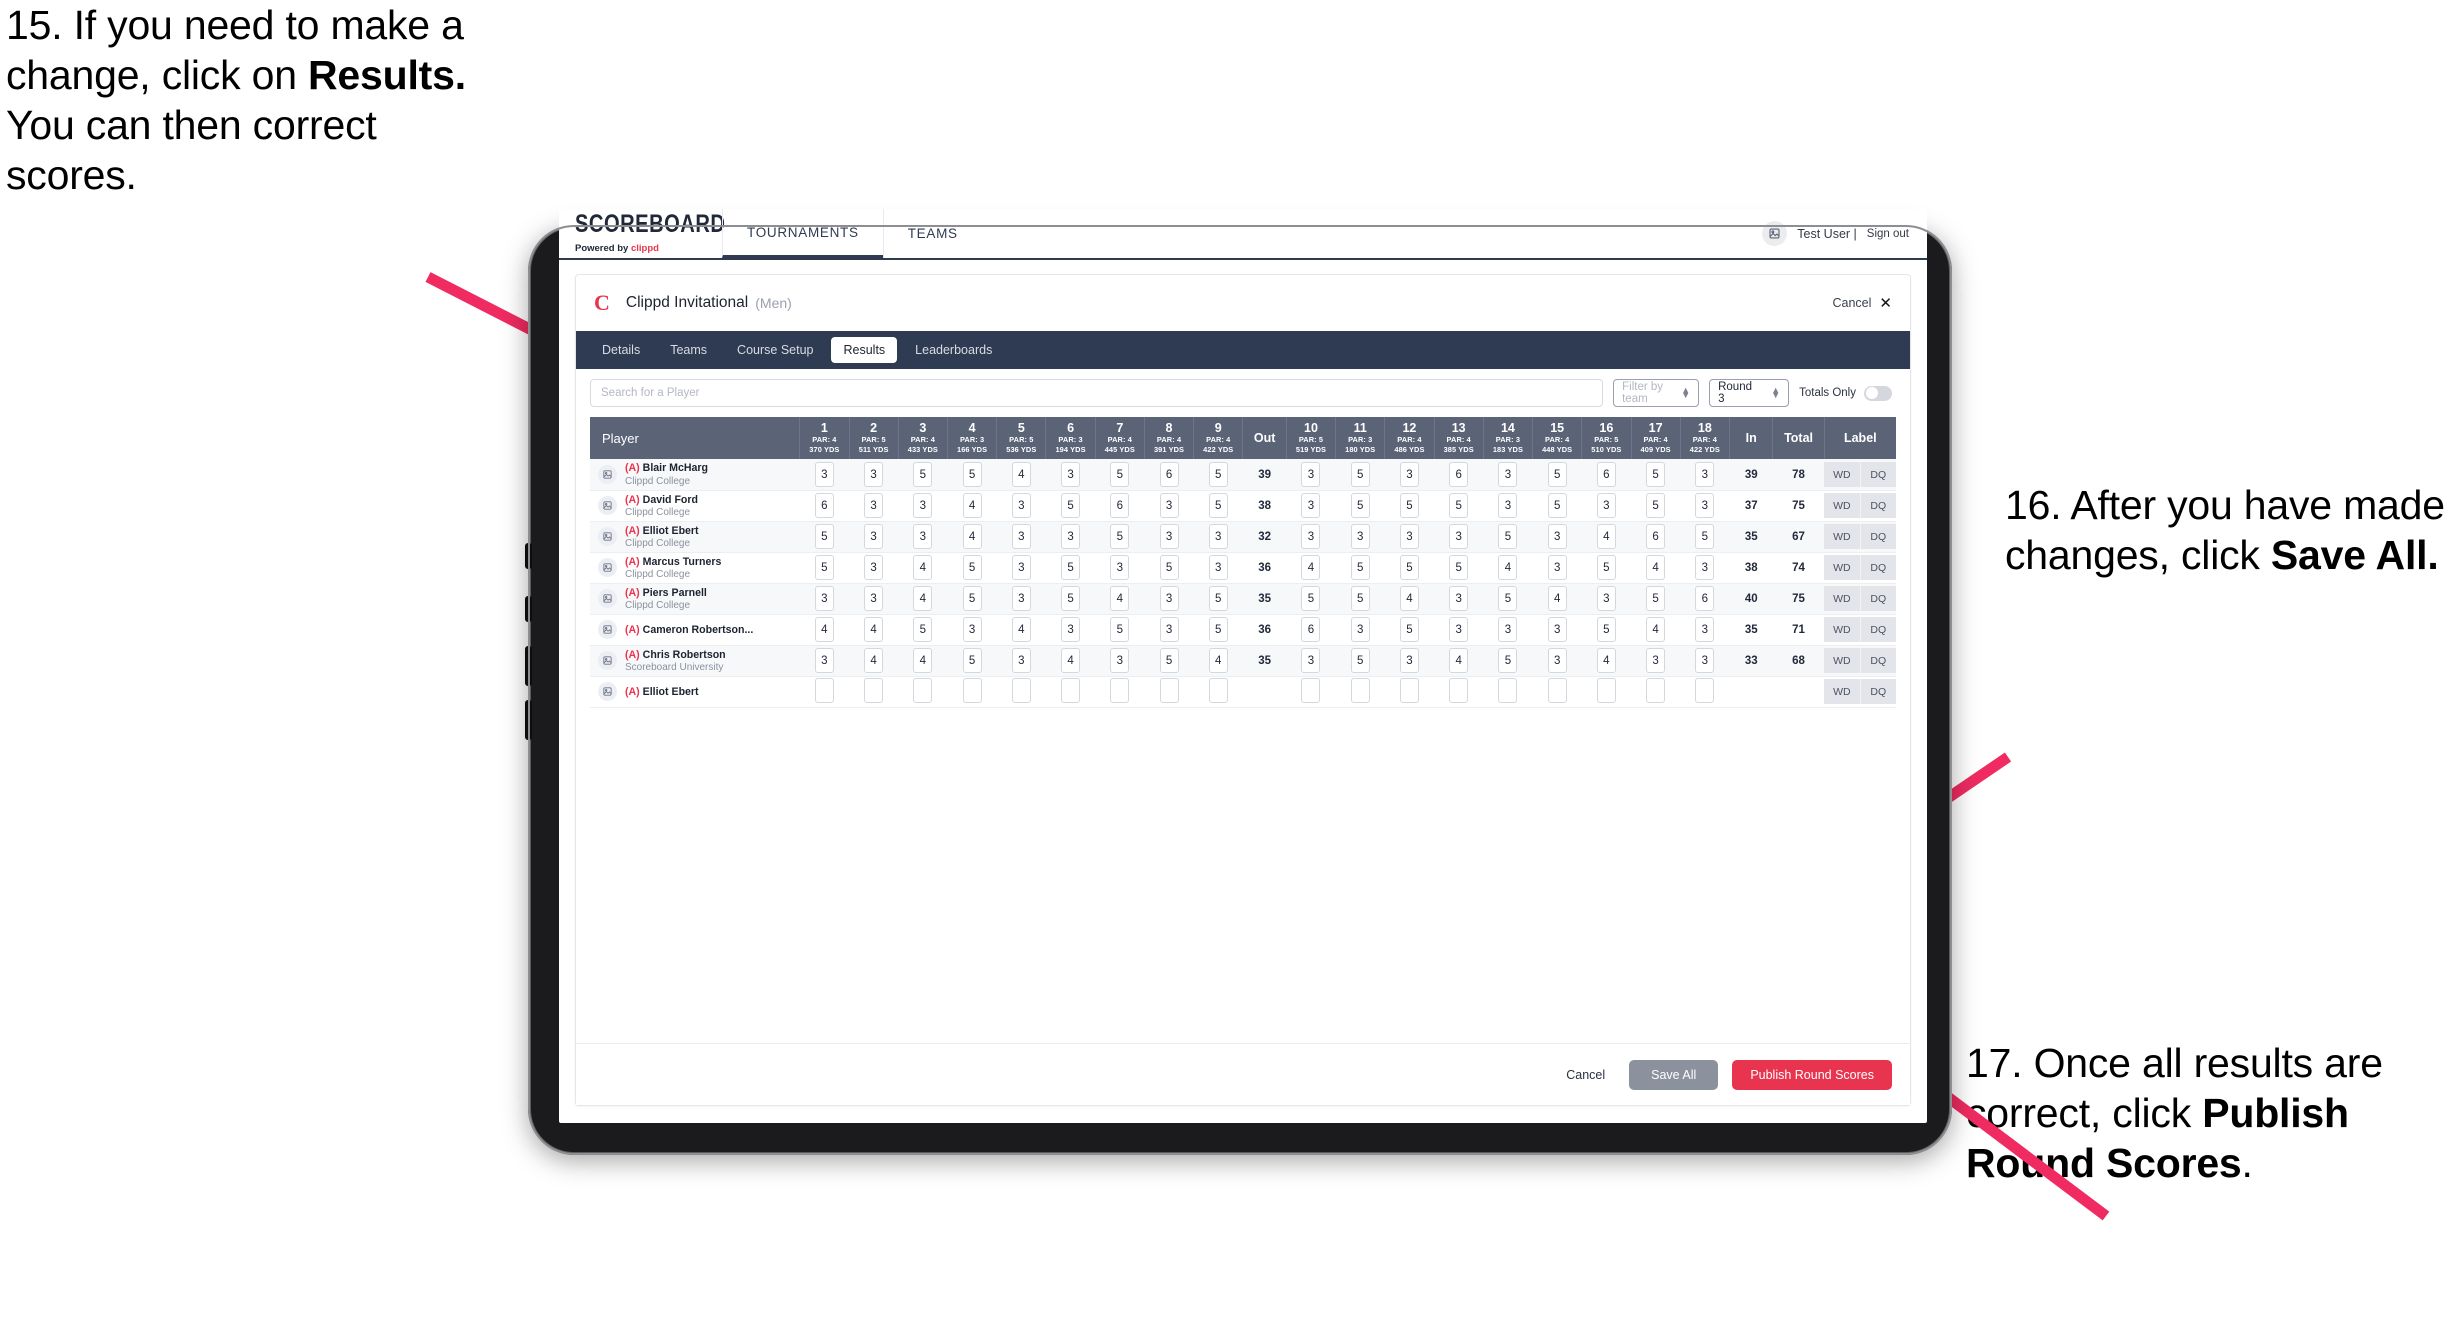 Image resolution: width=2464 pixels, height=1326 pixels. I want to click on score-input-hole-12: 5, so click(1409, 568).